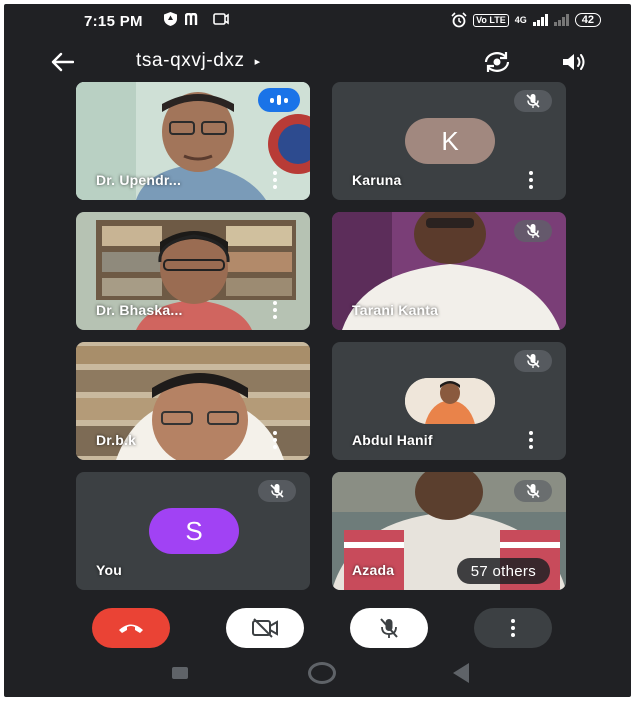  What do you see at coordinates (317, 21) in the screenshot?
I see `status-bar: 7:15 PM Vo LTE 4G 42` at bounding box center [317, 21].